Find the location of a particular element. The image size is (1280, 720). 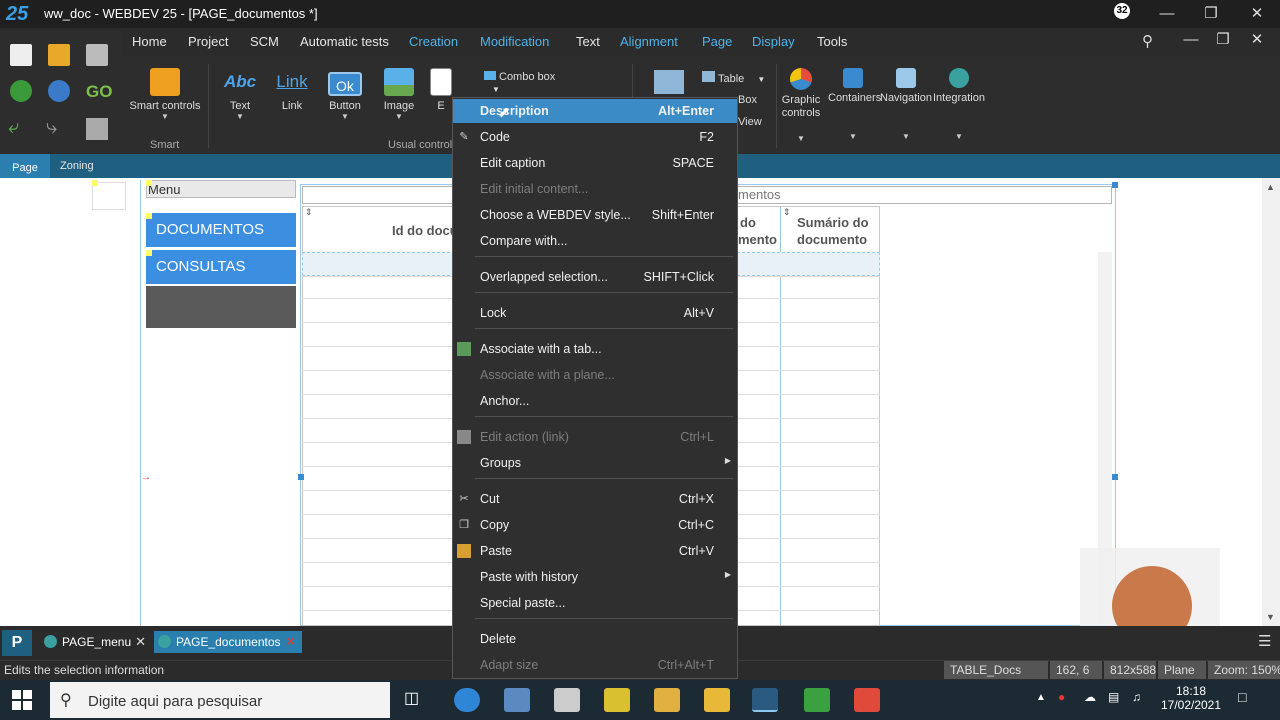

menu-page: Page is located at coordinates (717, 41).